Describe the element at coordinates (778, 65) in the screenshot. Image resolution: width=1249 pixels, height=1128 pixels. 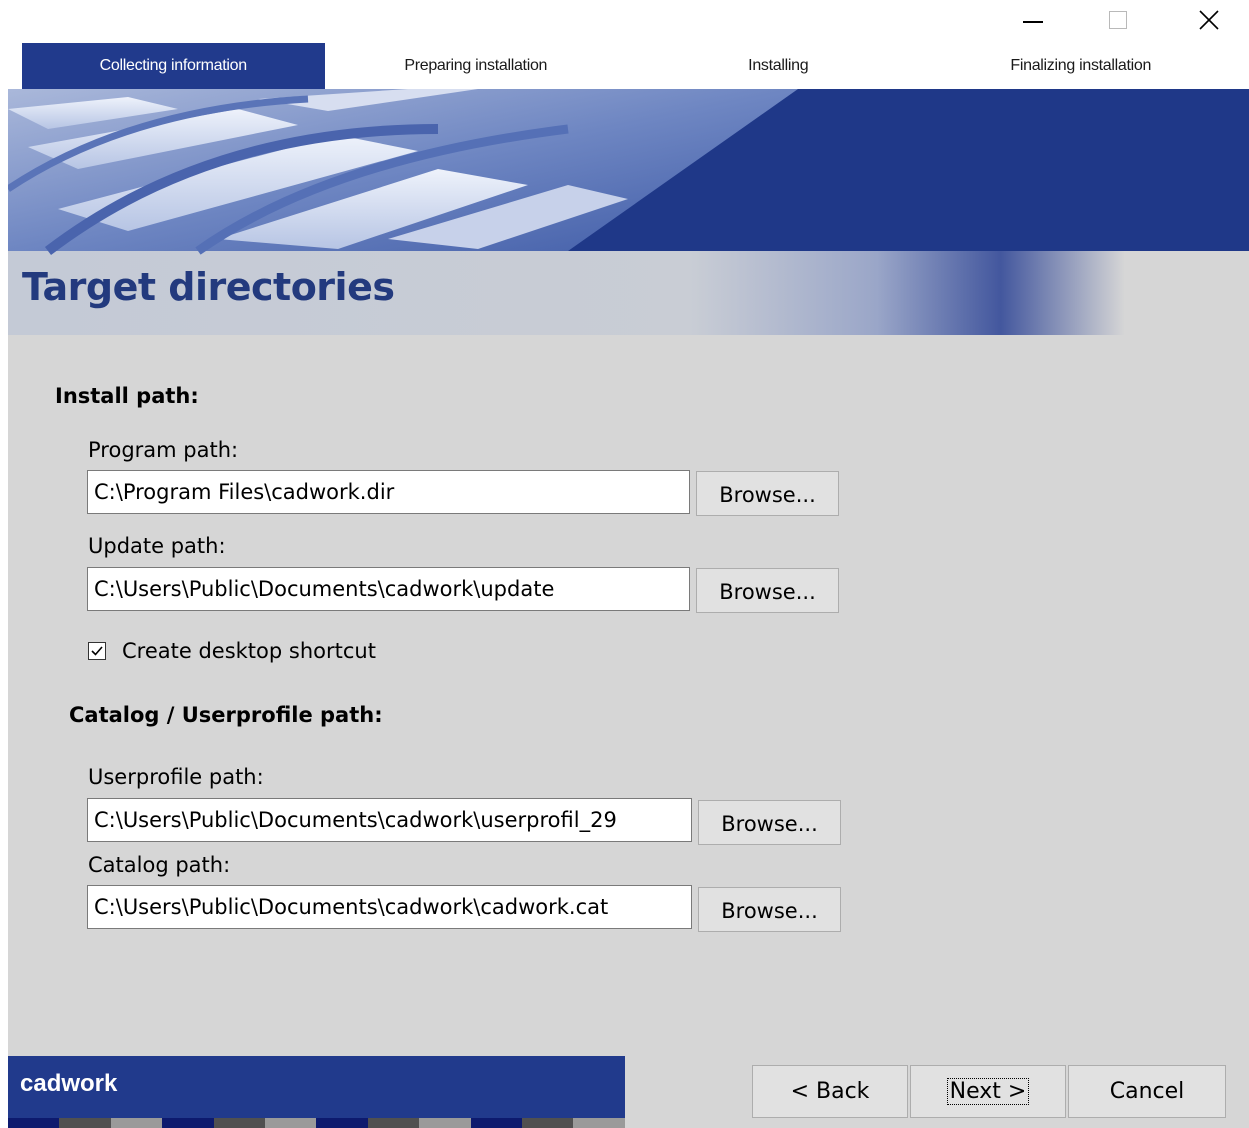
I see `step-installing: Installing` at that location.